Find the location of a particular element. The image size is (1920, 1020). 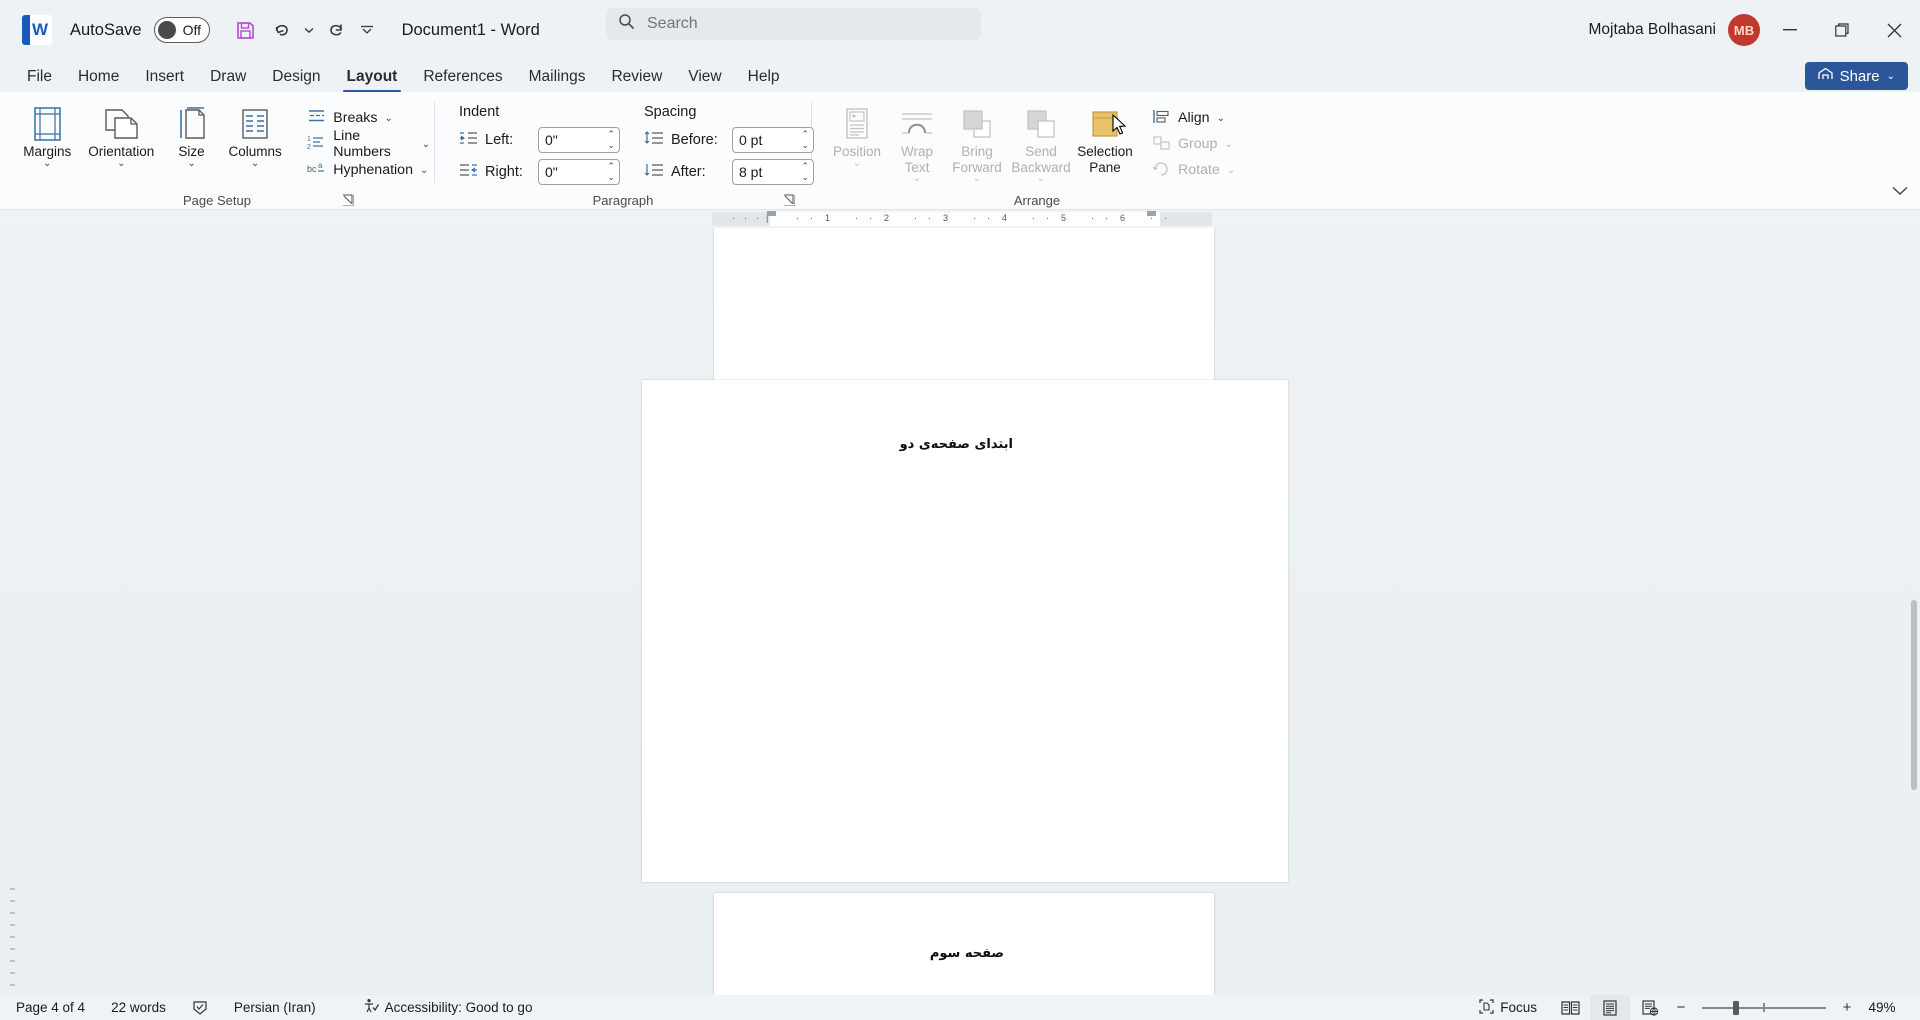

breaks-chevron-icon: ⌄ is located at coordinates (388, 118).